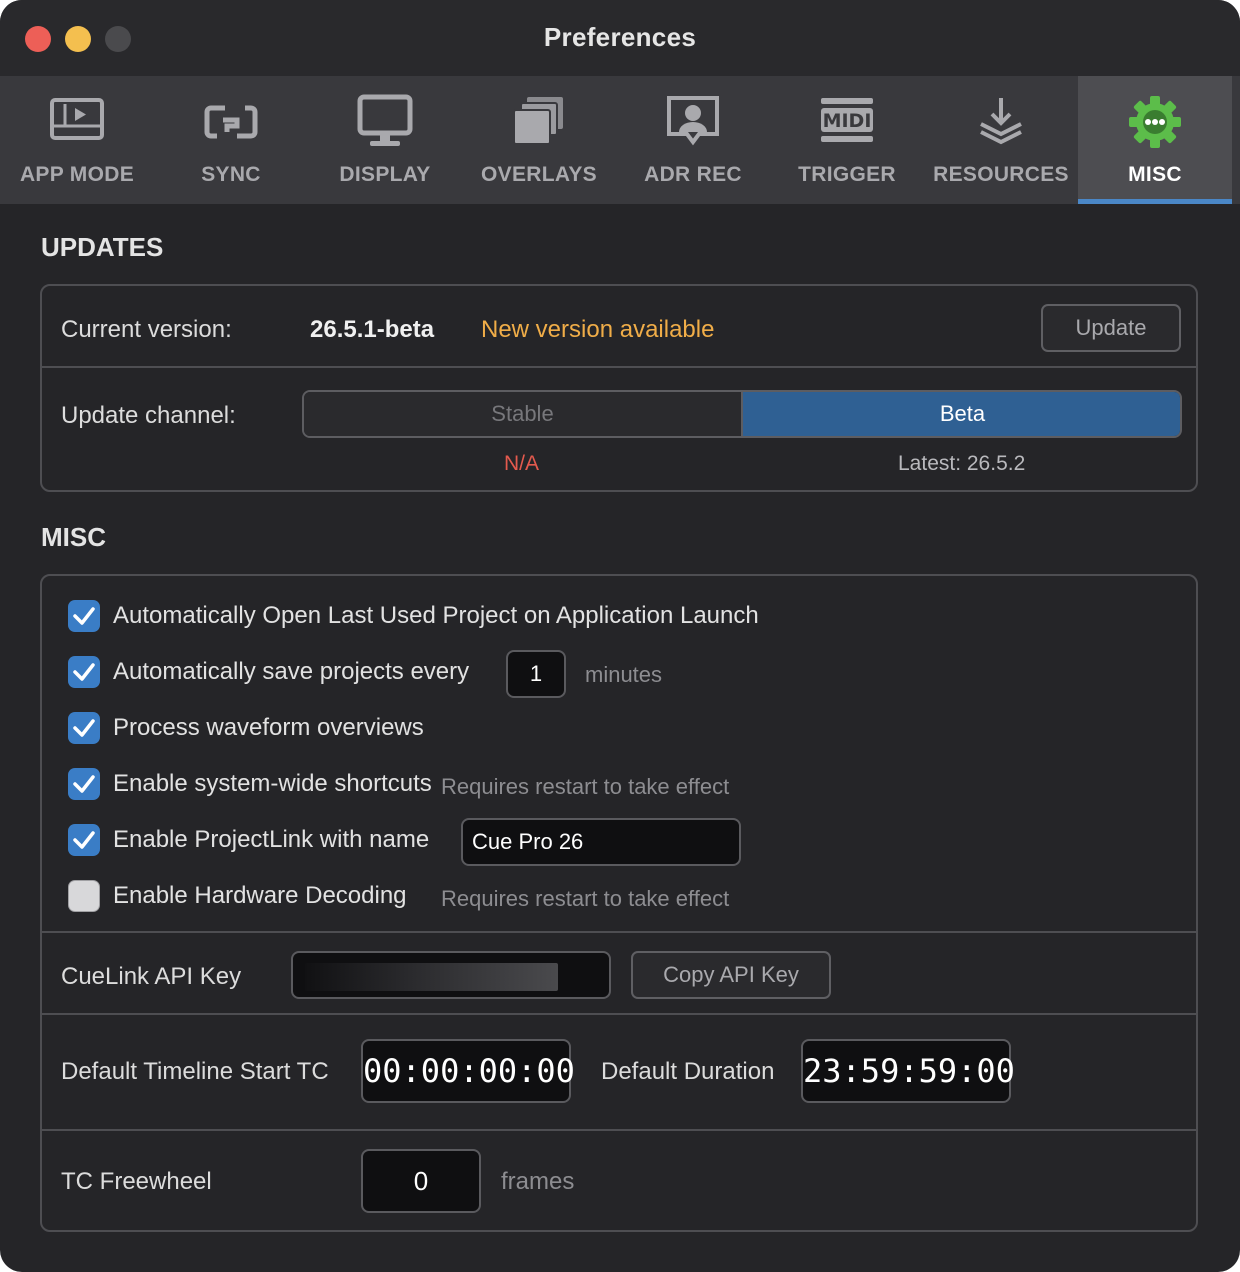 The image size is (1240, 1272). I want to click on option-label: Enable system-wide shortcuts, so click(272, 783).